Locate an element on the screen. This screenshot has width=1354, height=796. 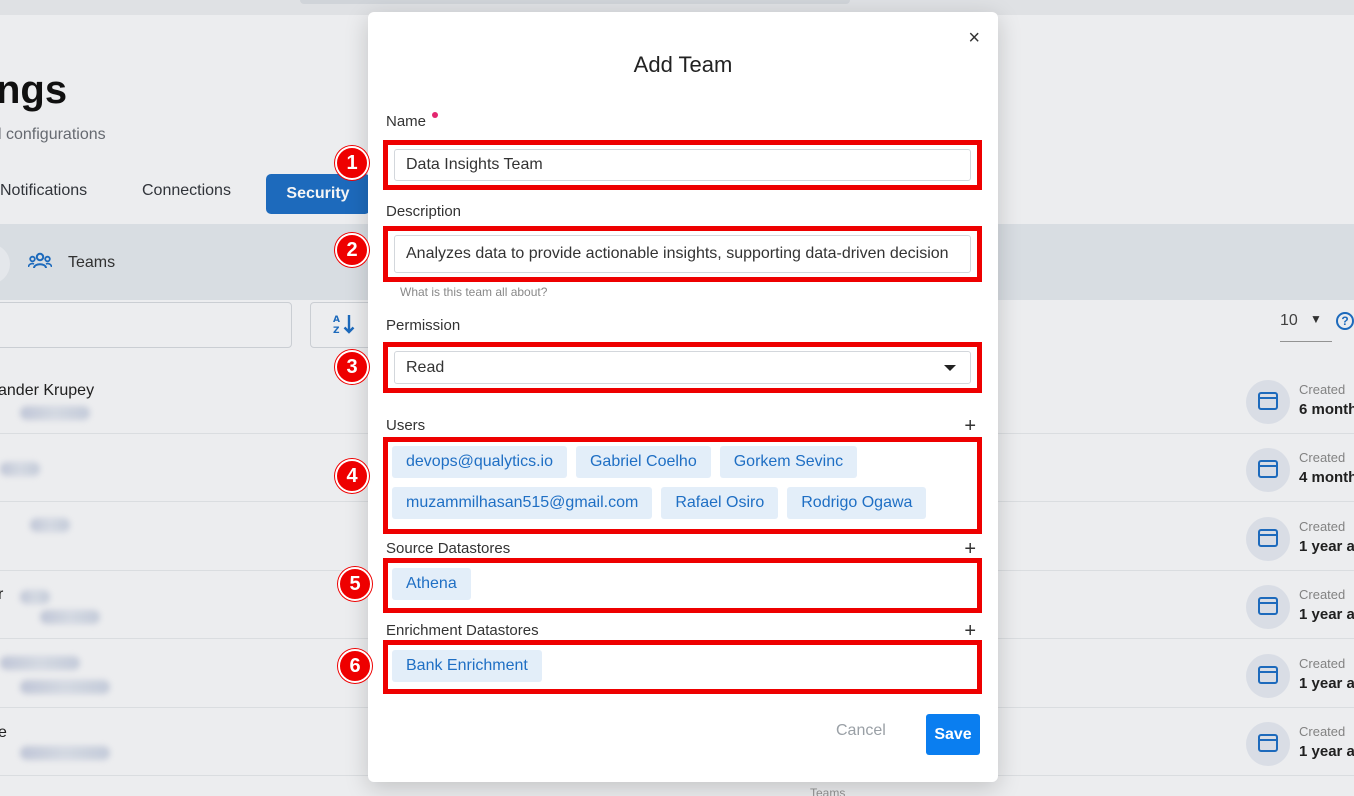
datastore-chip: Athena is located at coordinates (431, 584).